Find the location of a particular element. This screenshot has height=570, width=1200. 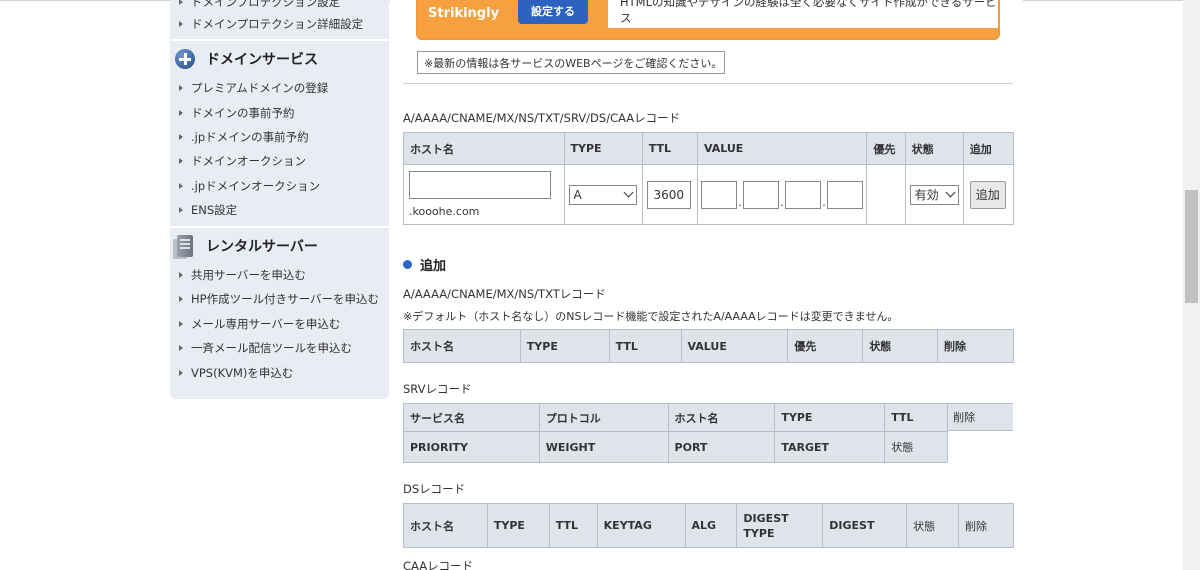

sidebar-item-jp-domain-preorder: .jpドメインの事前予約 is located at coordinates (244, 137).